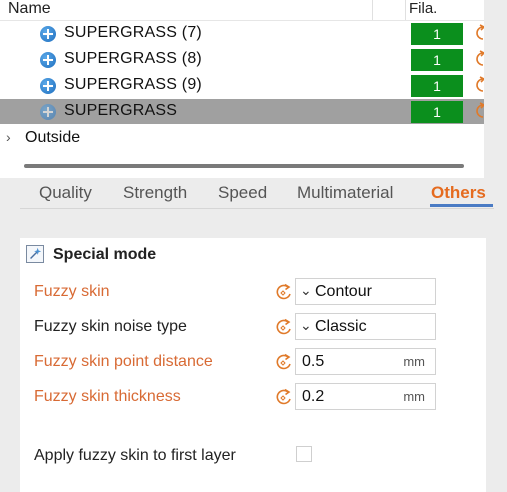  What do you see at coordinates (304, 454) in the screenshot?
I see `first-layer-checkbox` at bounding box center [304, 454].